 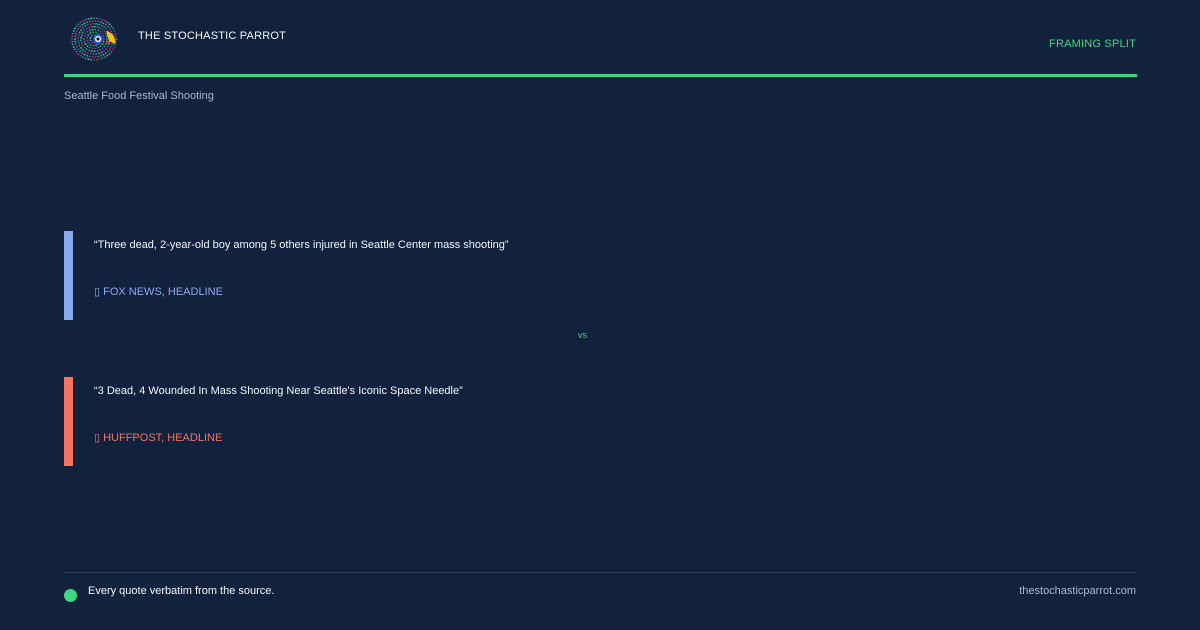 I want to click on quote-source: ▯ FOX NEWS, HEADLINE, so click(x=158, y=292).